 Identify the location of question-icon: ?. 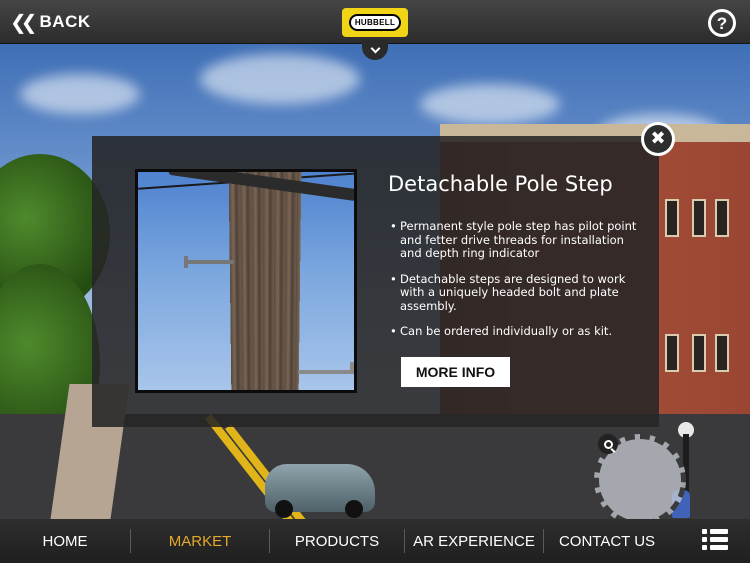
(722, 23).